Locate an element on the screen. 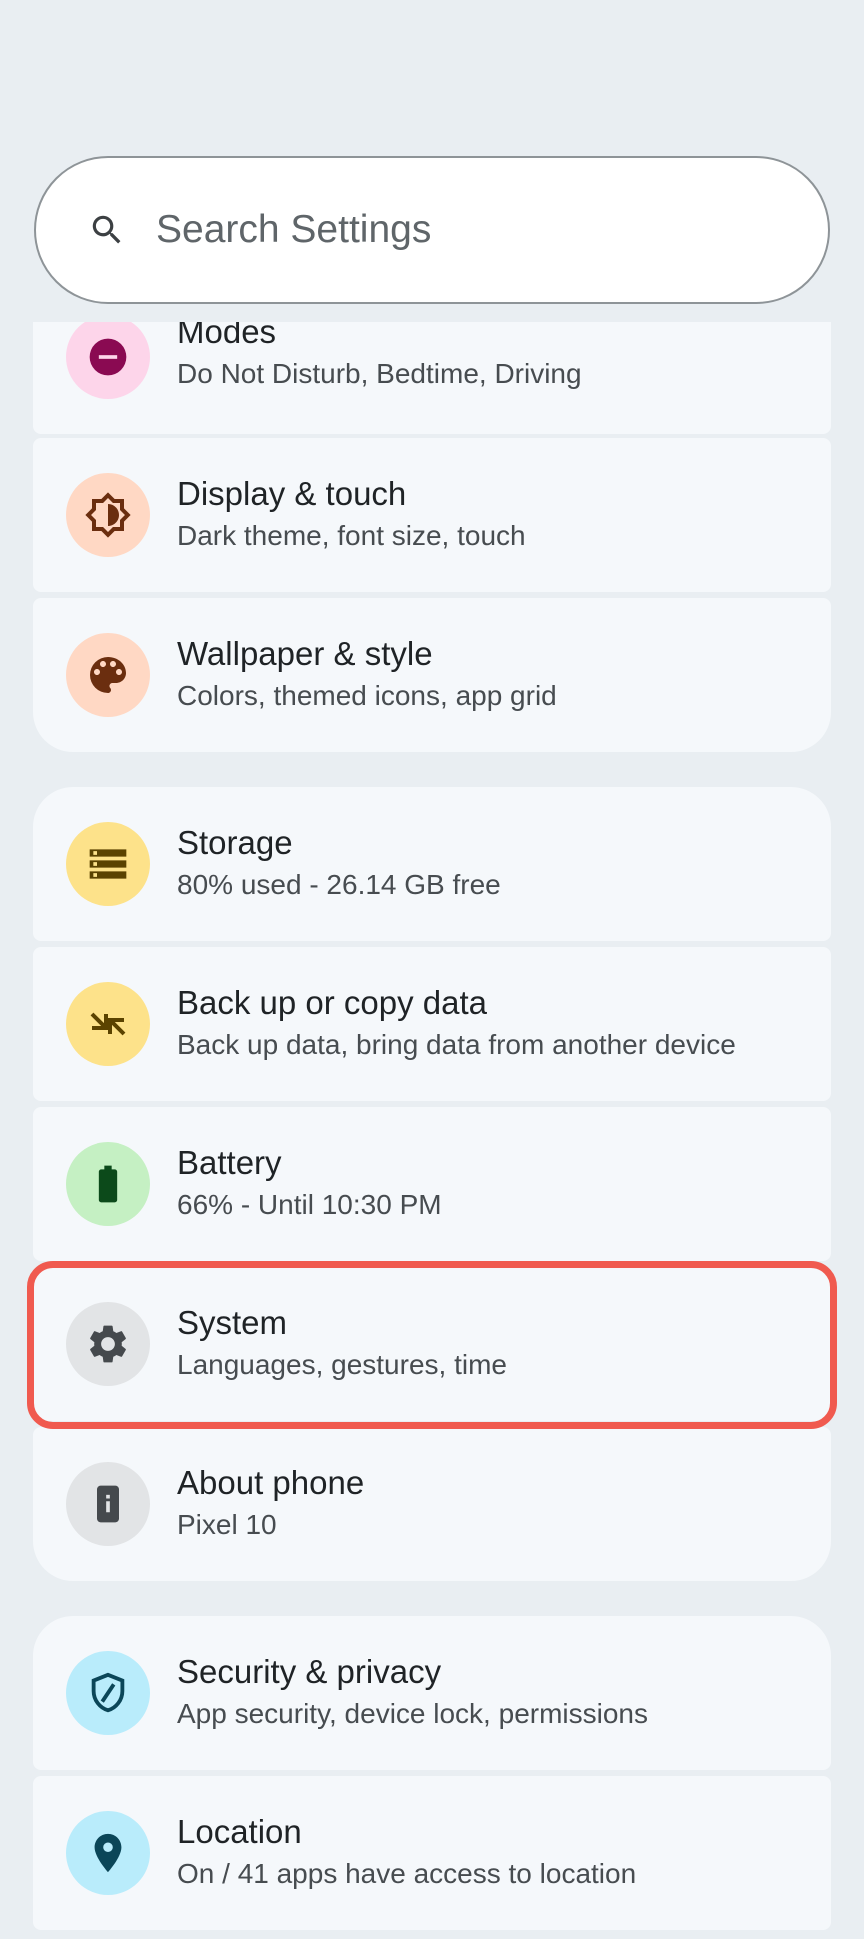 This screenshot has width=864, height=1939. backup-icon is located at coordinates (108, 1024).